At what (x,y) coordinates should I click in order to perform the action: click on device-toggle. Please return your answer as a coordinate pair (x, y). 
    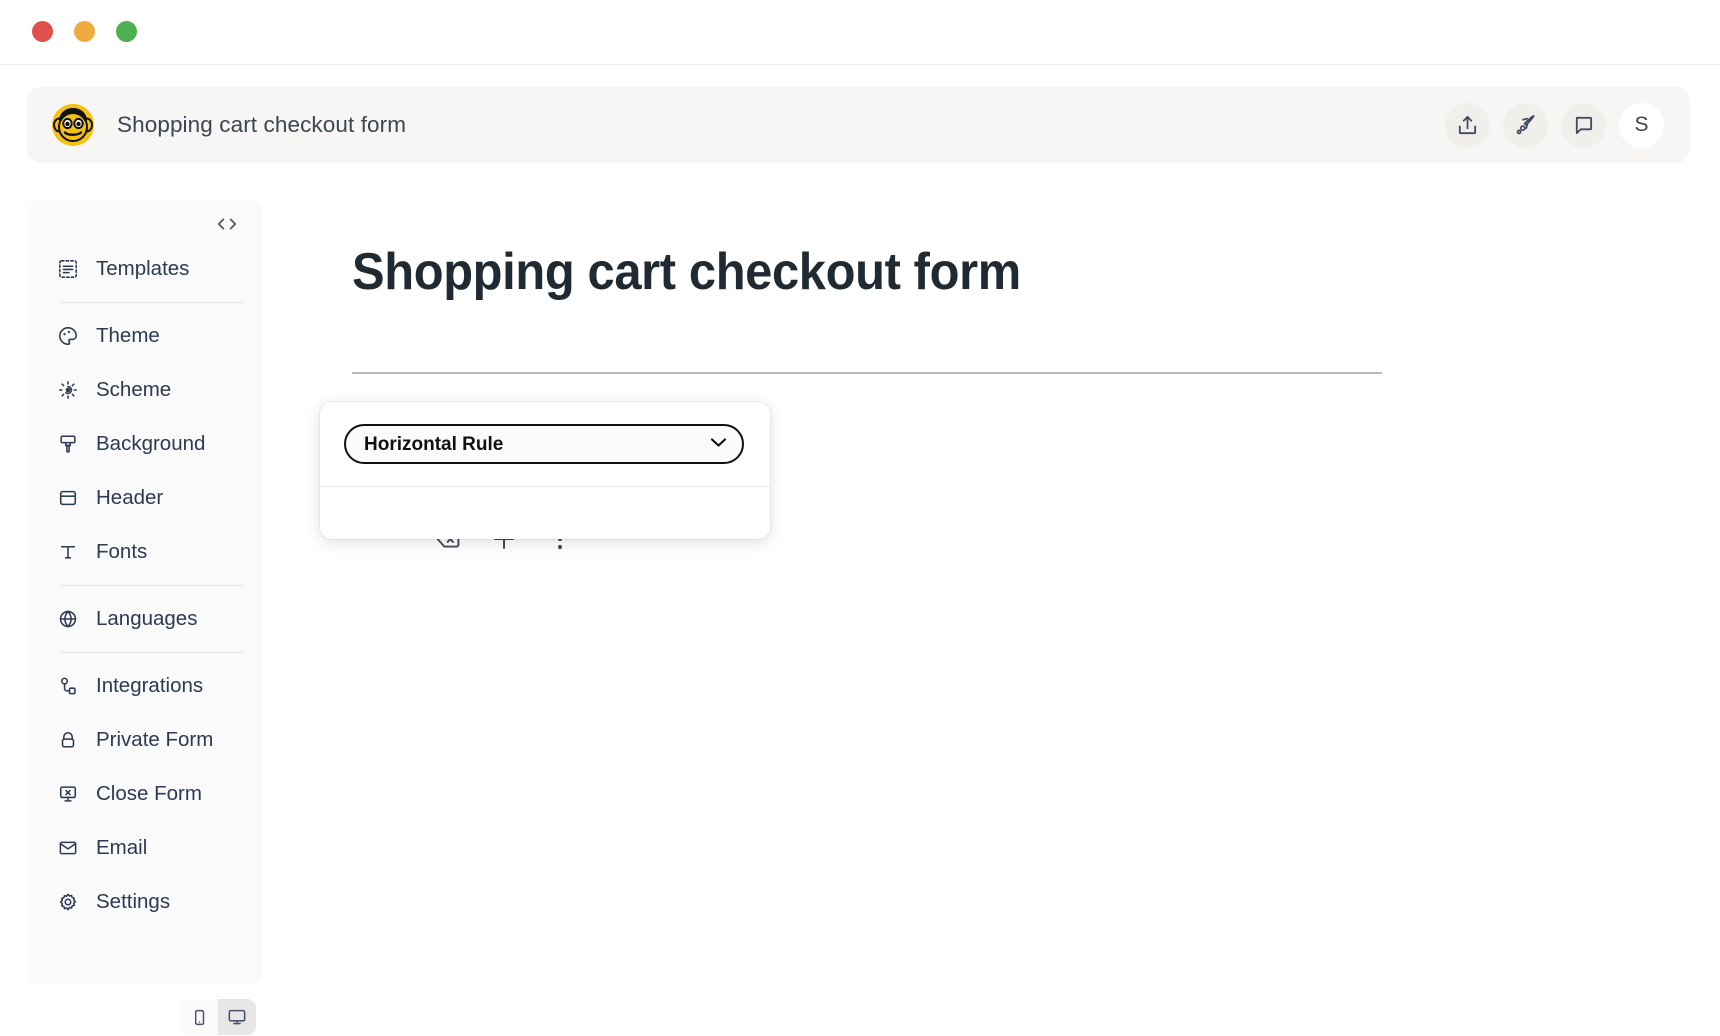
    Looking at the image, I should click on (218, 1017).